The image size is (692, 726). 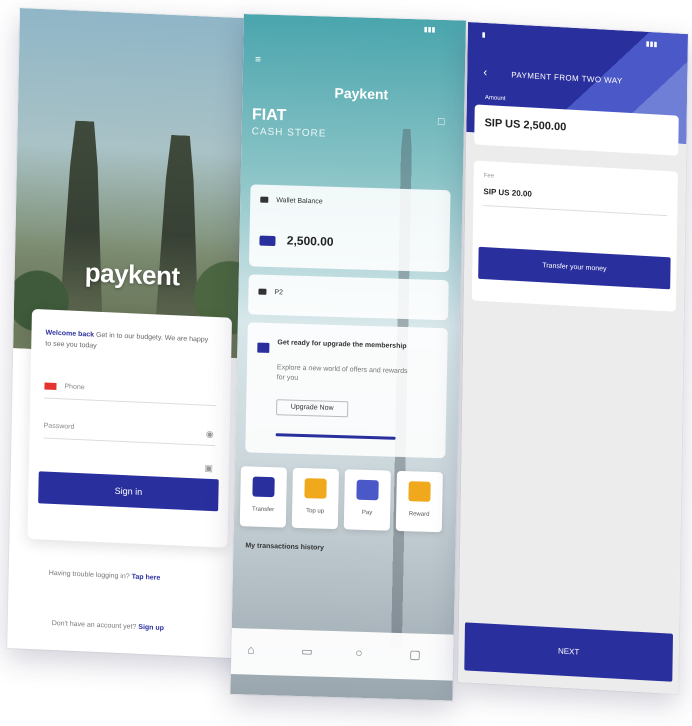 What do you see at coordinates (359, 653) in the screenshot?
I see `chat-icon: ○` at bounding box center [359, 653].